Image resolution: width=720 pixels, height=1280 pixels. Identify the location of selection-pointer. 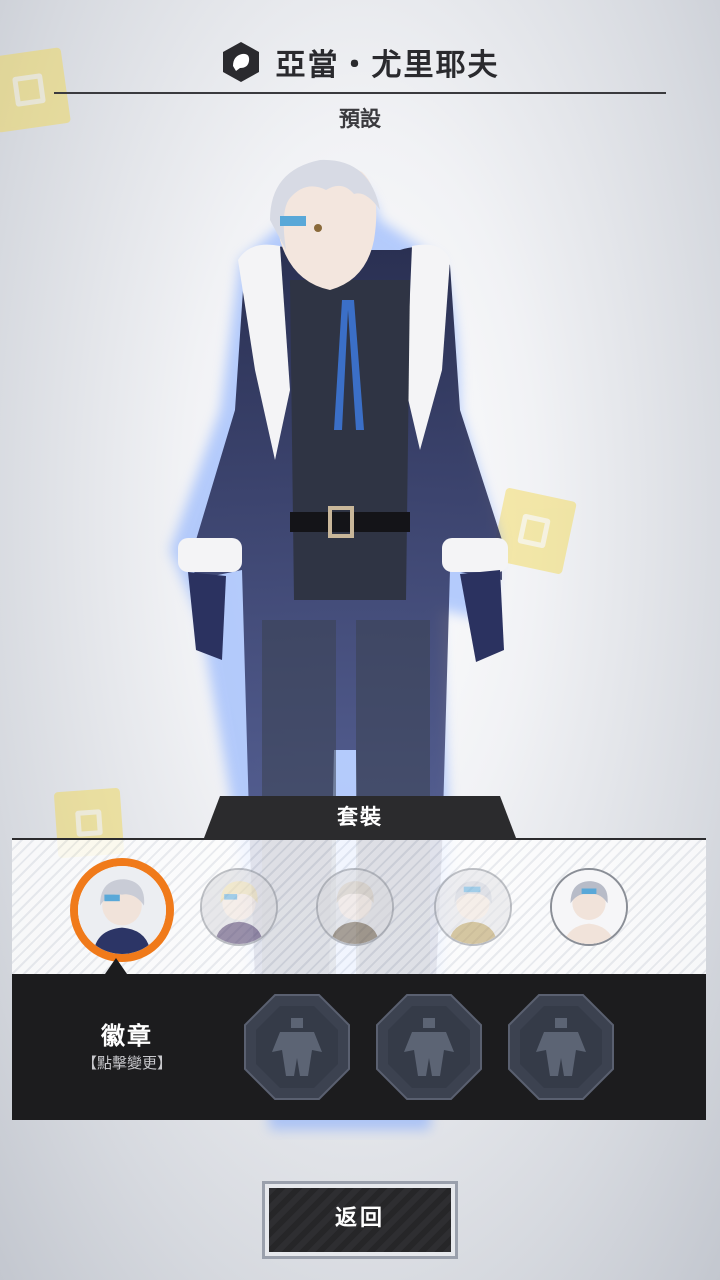
(116, 966).